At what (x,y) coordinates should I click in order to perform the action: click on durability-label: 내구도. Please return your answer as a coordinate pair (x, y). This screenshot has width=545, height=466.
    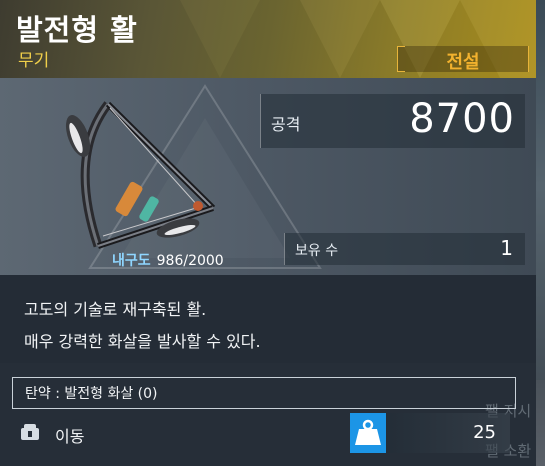
    Looking at the image, I should click on (131, 261).